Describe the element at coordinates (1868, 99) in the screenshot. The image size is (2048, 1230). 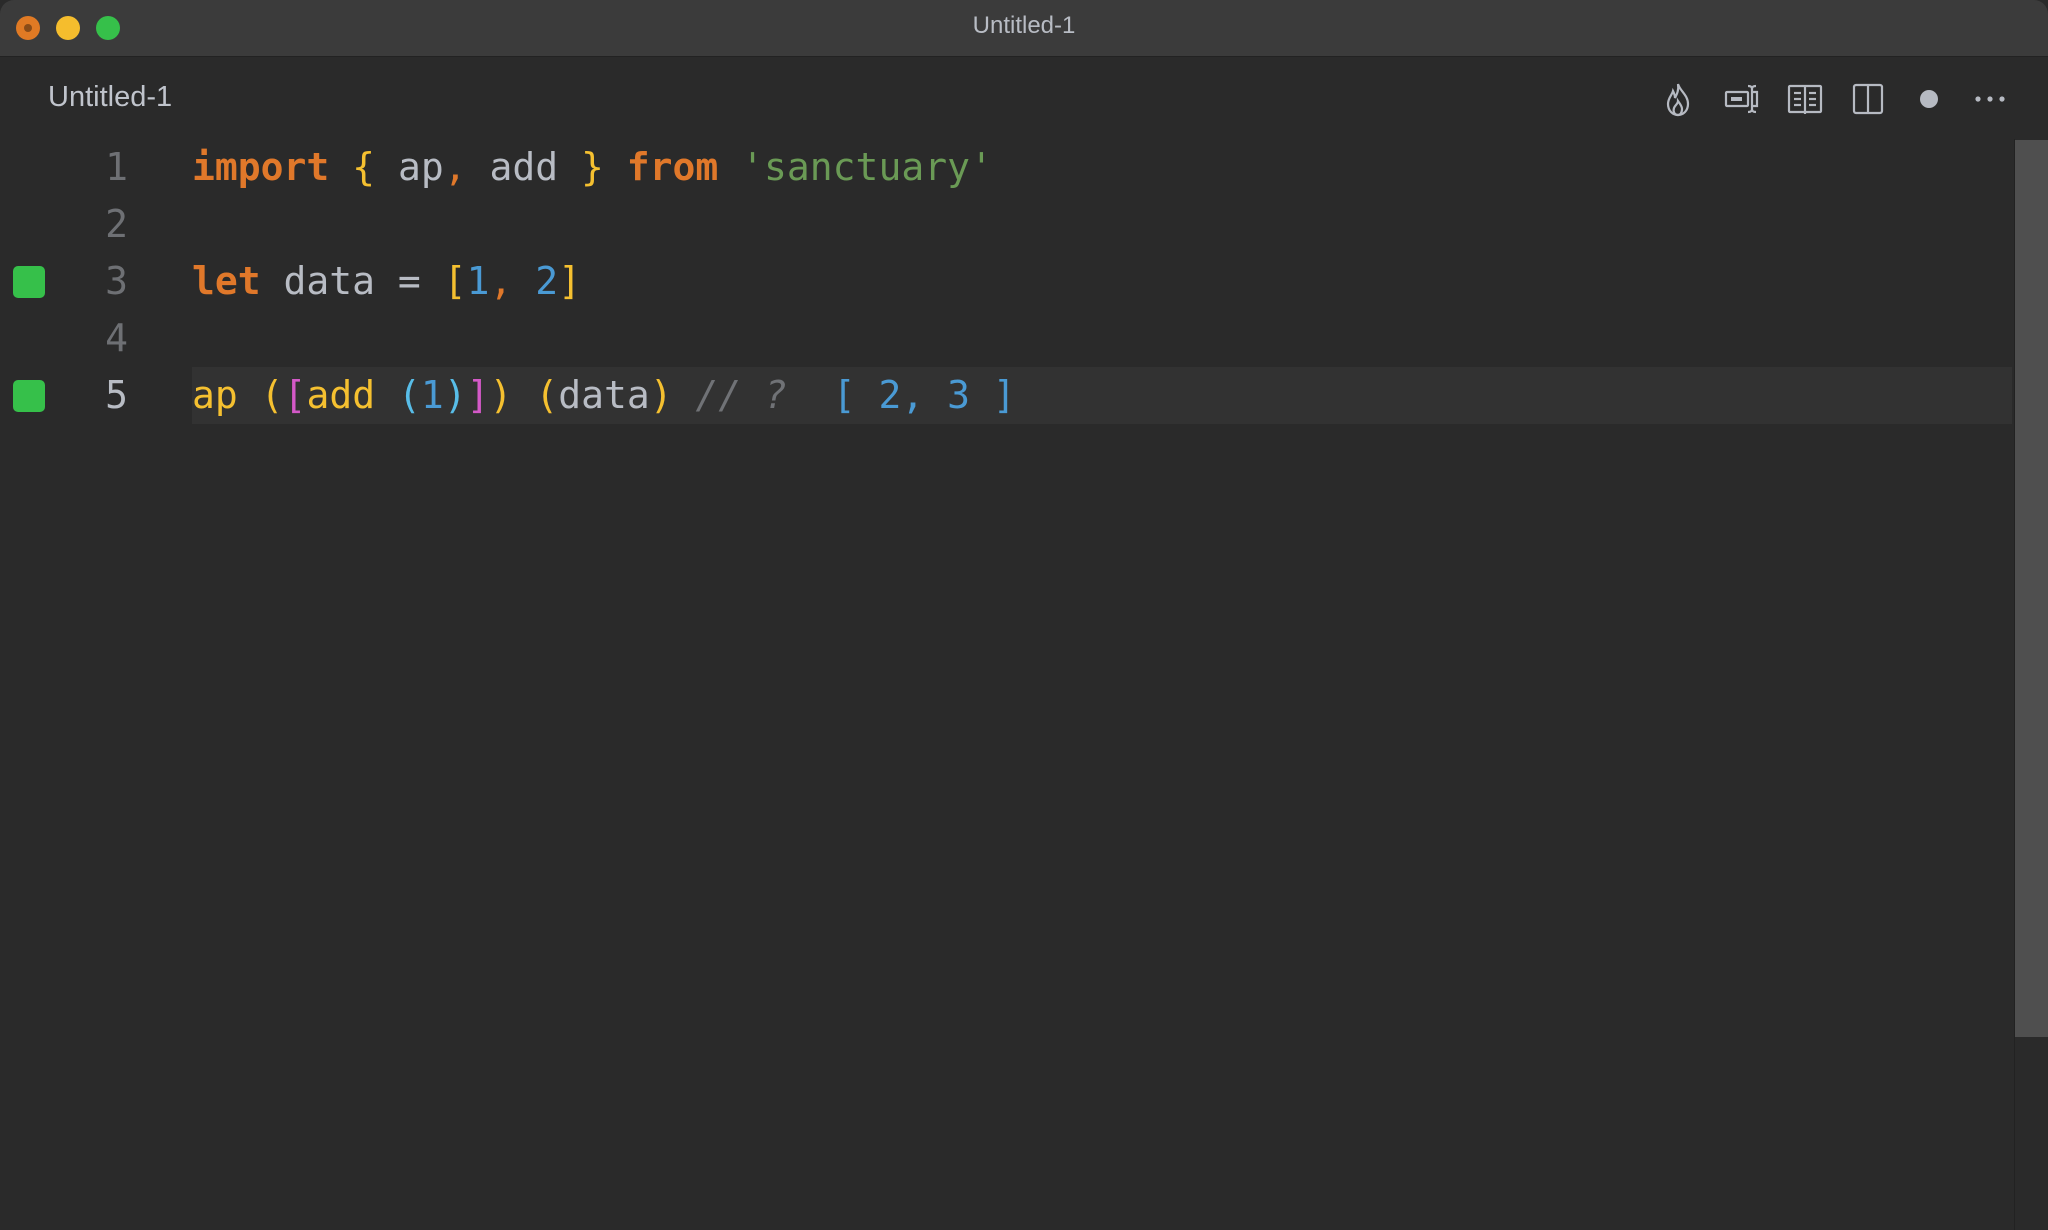
I see `split-editor-icon` at that location.